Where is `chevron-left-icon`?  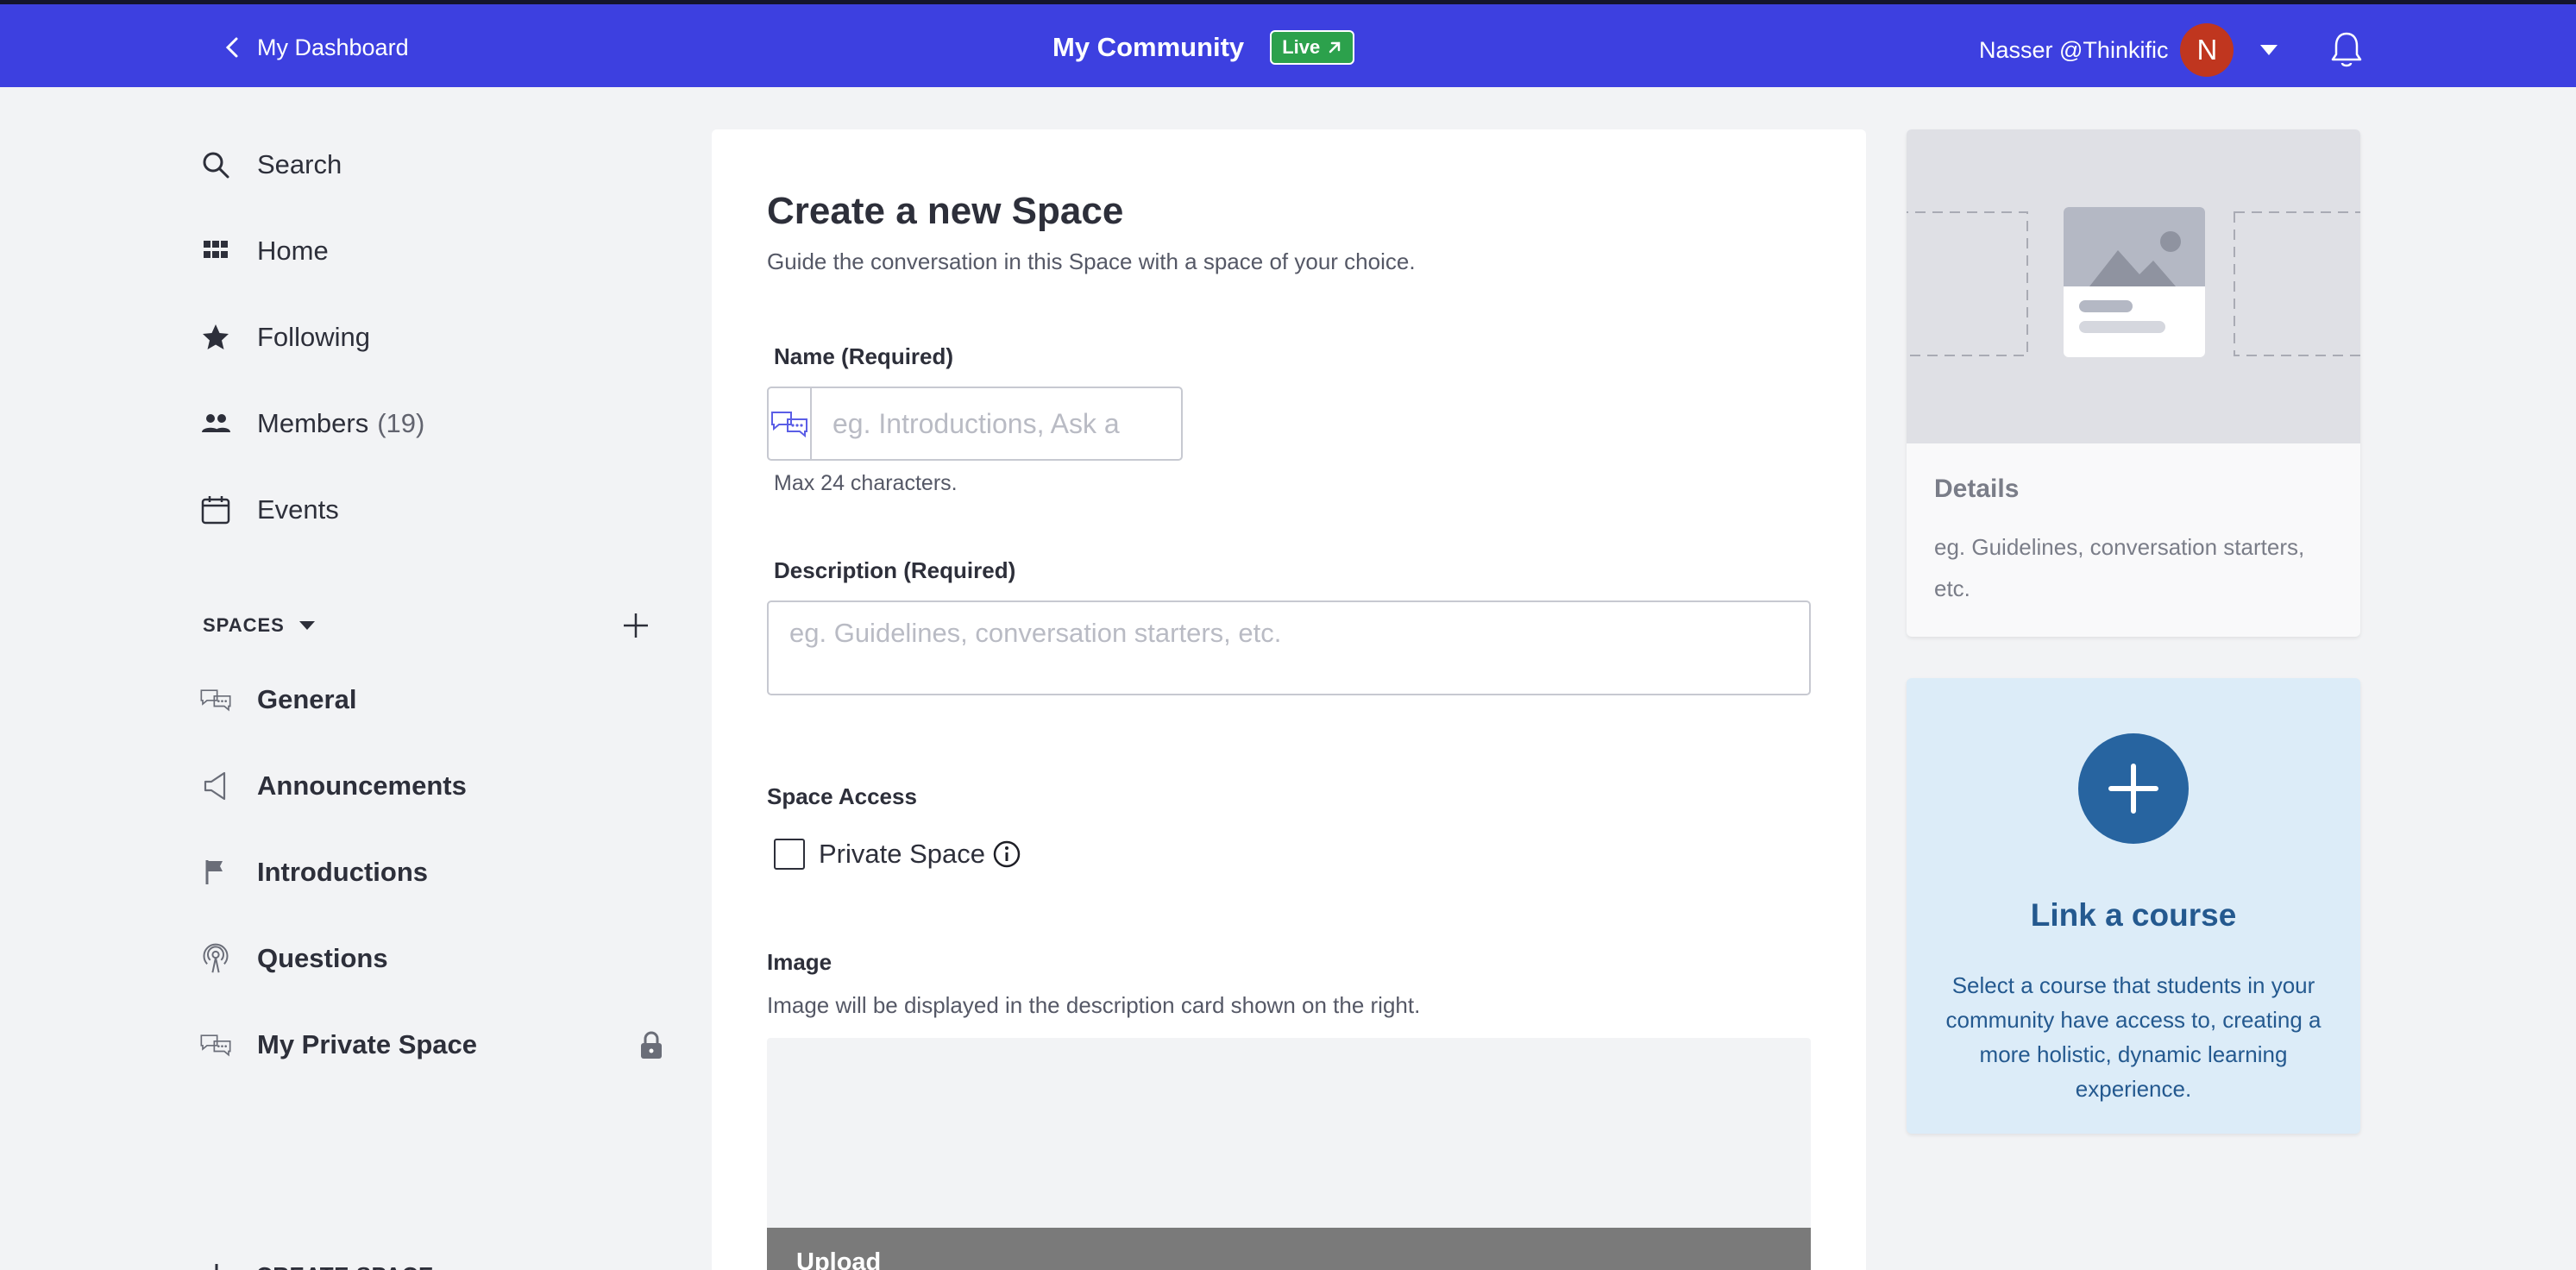 chevron-left-icon is located at coordinates (231, 47).